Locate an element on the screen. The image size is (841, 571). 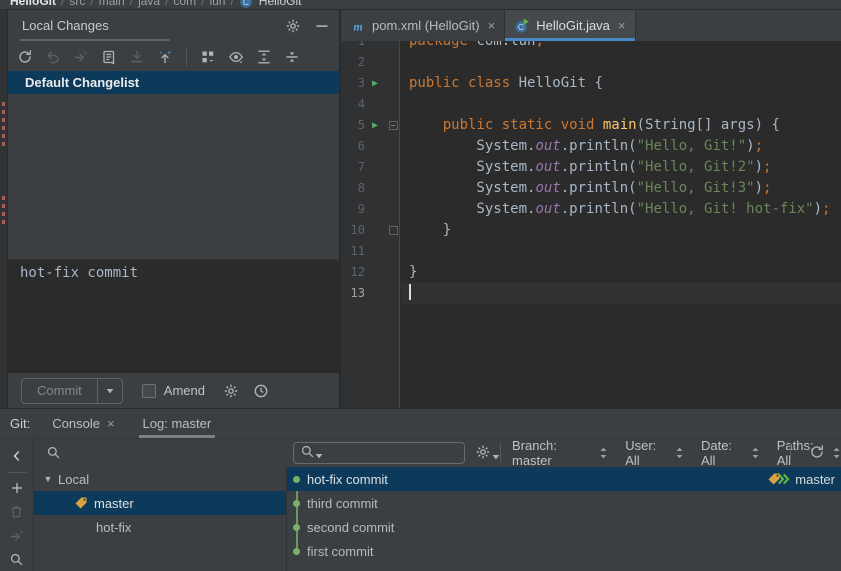
code-line: 4 is located at coordinates (591, 104).